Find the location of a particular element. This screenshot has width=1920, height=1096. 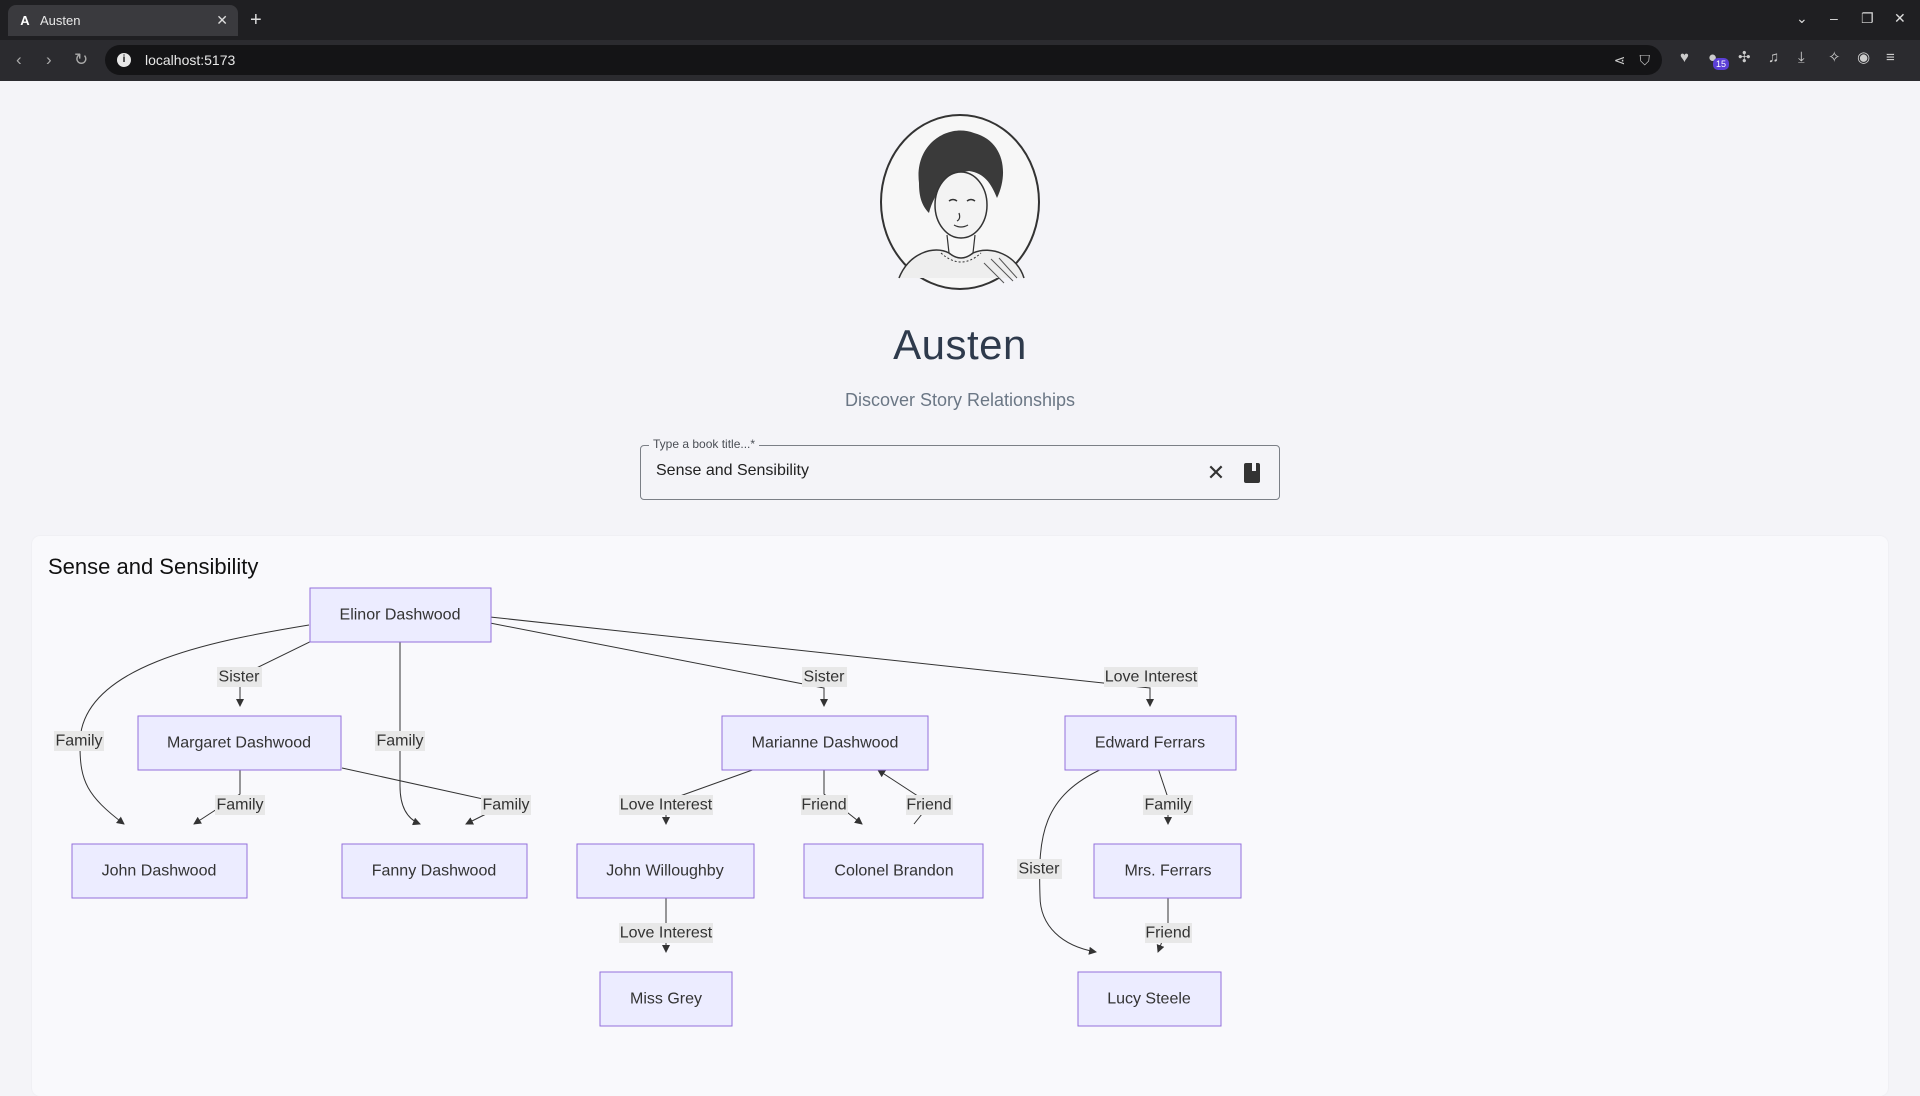

svg-text: Colonel Brandon is located at coordinates (893, 871).